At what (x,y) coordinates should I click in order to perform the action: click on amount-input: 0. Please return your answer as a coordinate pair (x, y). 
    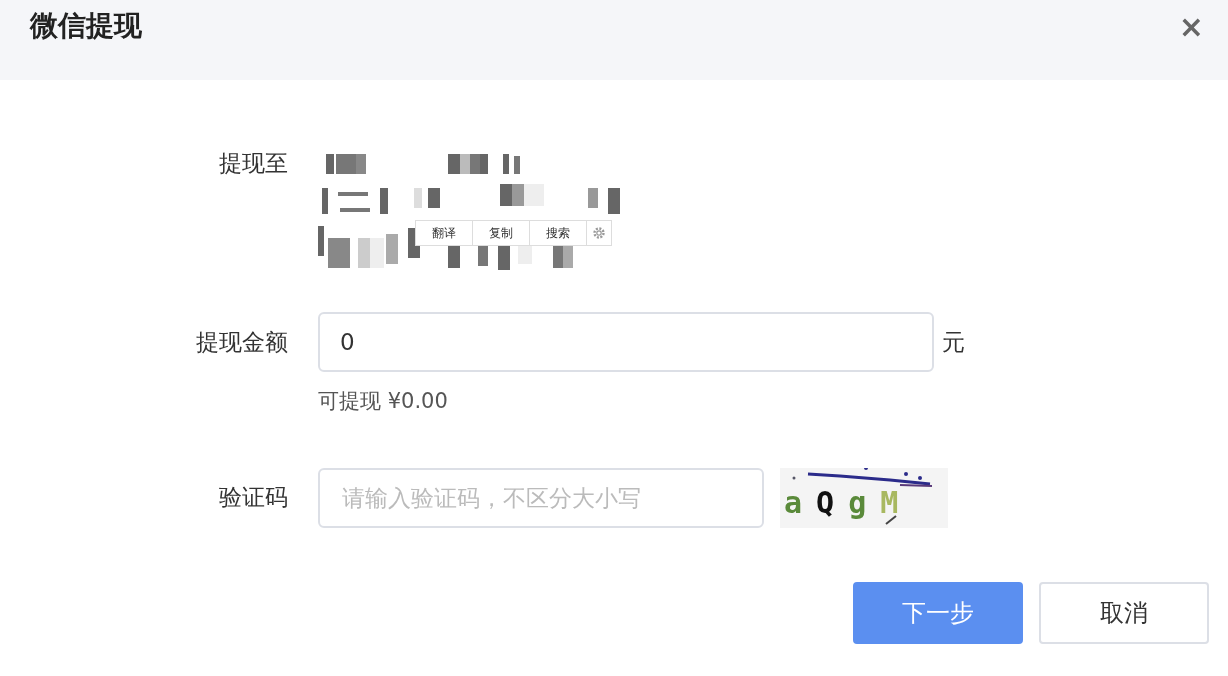
    Looking at the image, I should click on (626, 342).